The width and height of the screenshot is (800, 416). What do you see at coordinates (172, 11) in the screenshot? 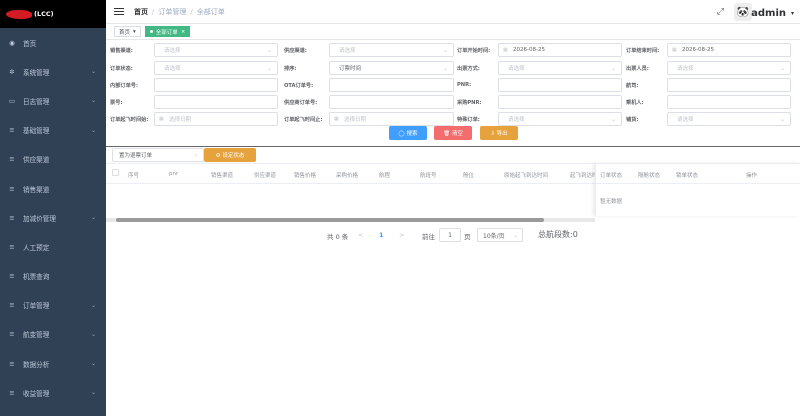
I see `breadcrumb-order-management: 订单管理` at bounding box center [172, 11].